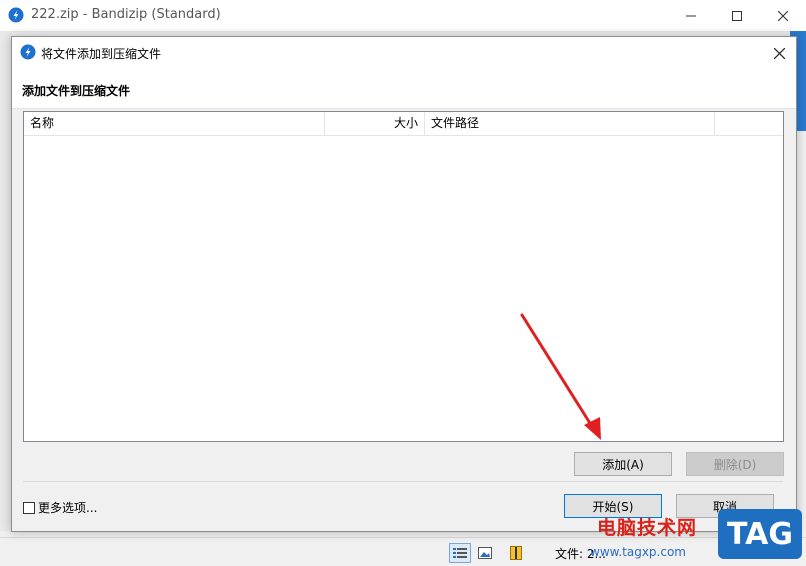  Describe the element at coordinates (638, 552) in the screenshot. I see `watermark-url: www.tagxp.com` at that location.